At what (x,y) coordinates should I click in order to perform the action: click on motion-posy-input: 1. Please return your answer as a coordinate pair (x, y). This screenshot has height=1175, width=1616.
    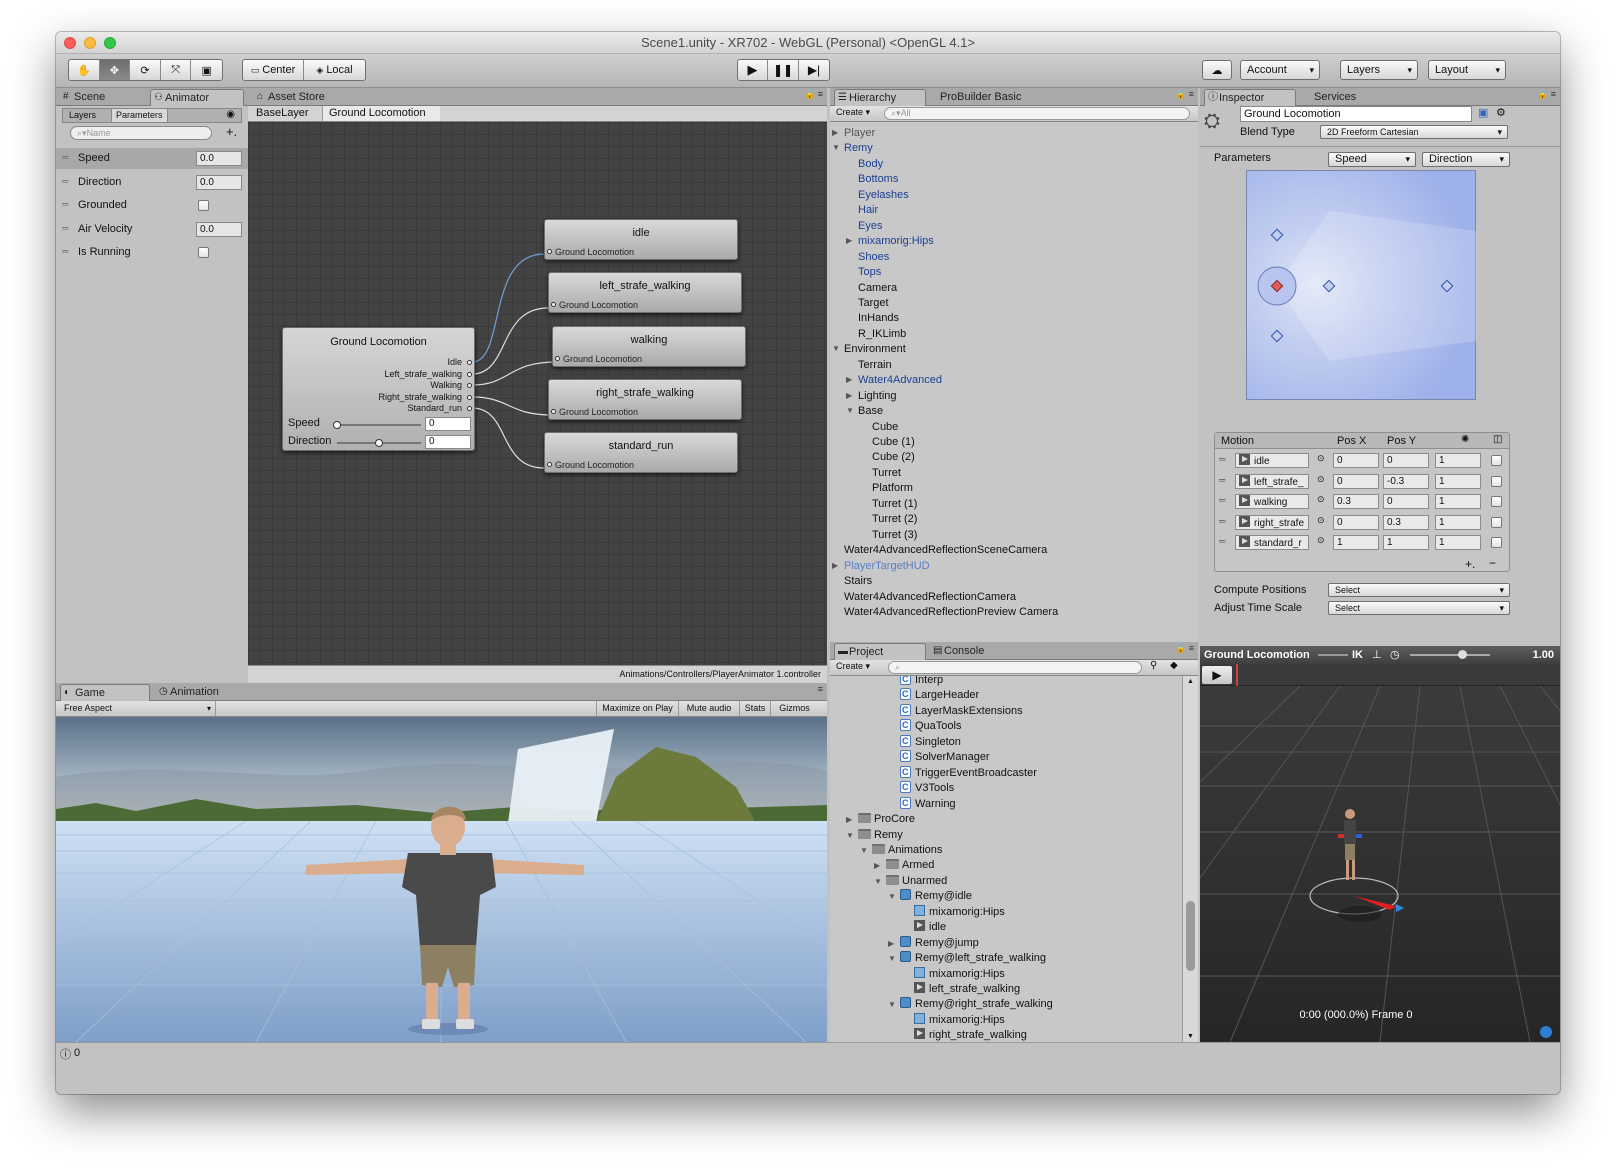
    Looking at the image, I should click on (1406, 542).